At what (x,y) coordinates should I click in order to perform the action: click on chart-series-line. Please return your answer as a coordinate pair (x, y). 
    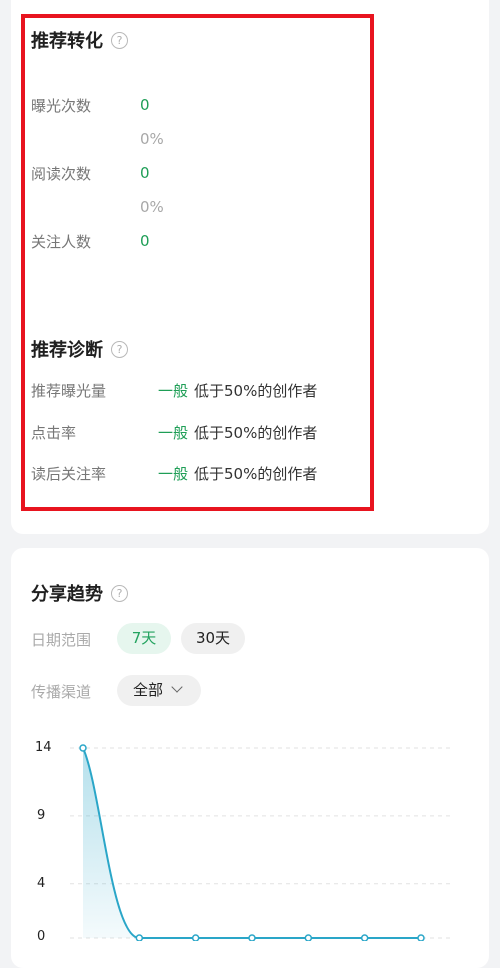
    Looking at the image, I should click on (251, 843).